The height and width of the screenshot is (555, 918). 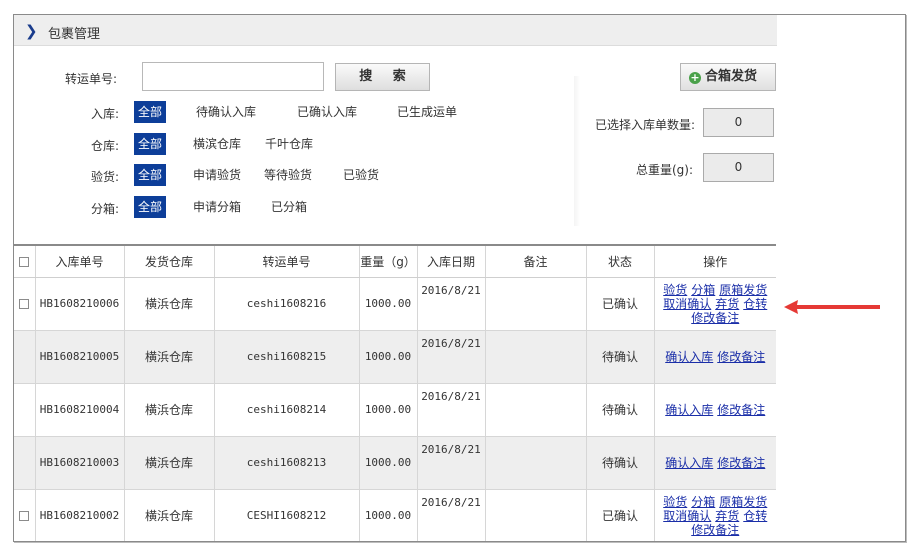 What do you see at coordinates (395, 30) in the screenshot?
I see `title-bar: ❯ 包裹管理` at bounding box center [395, 30].